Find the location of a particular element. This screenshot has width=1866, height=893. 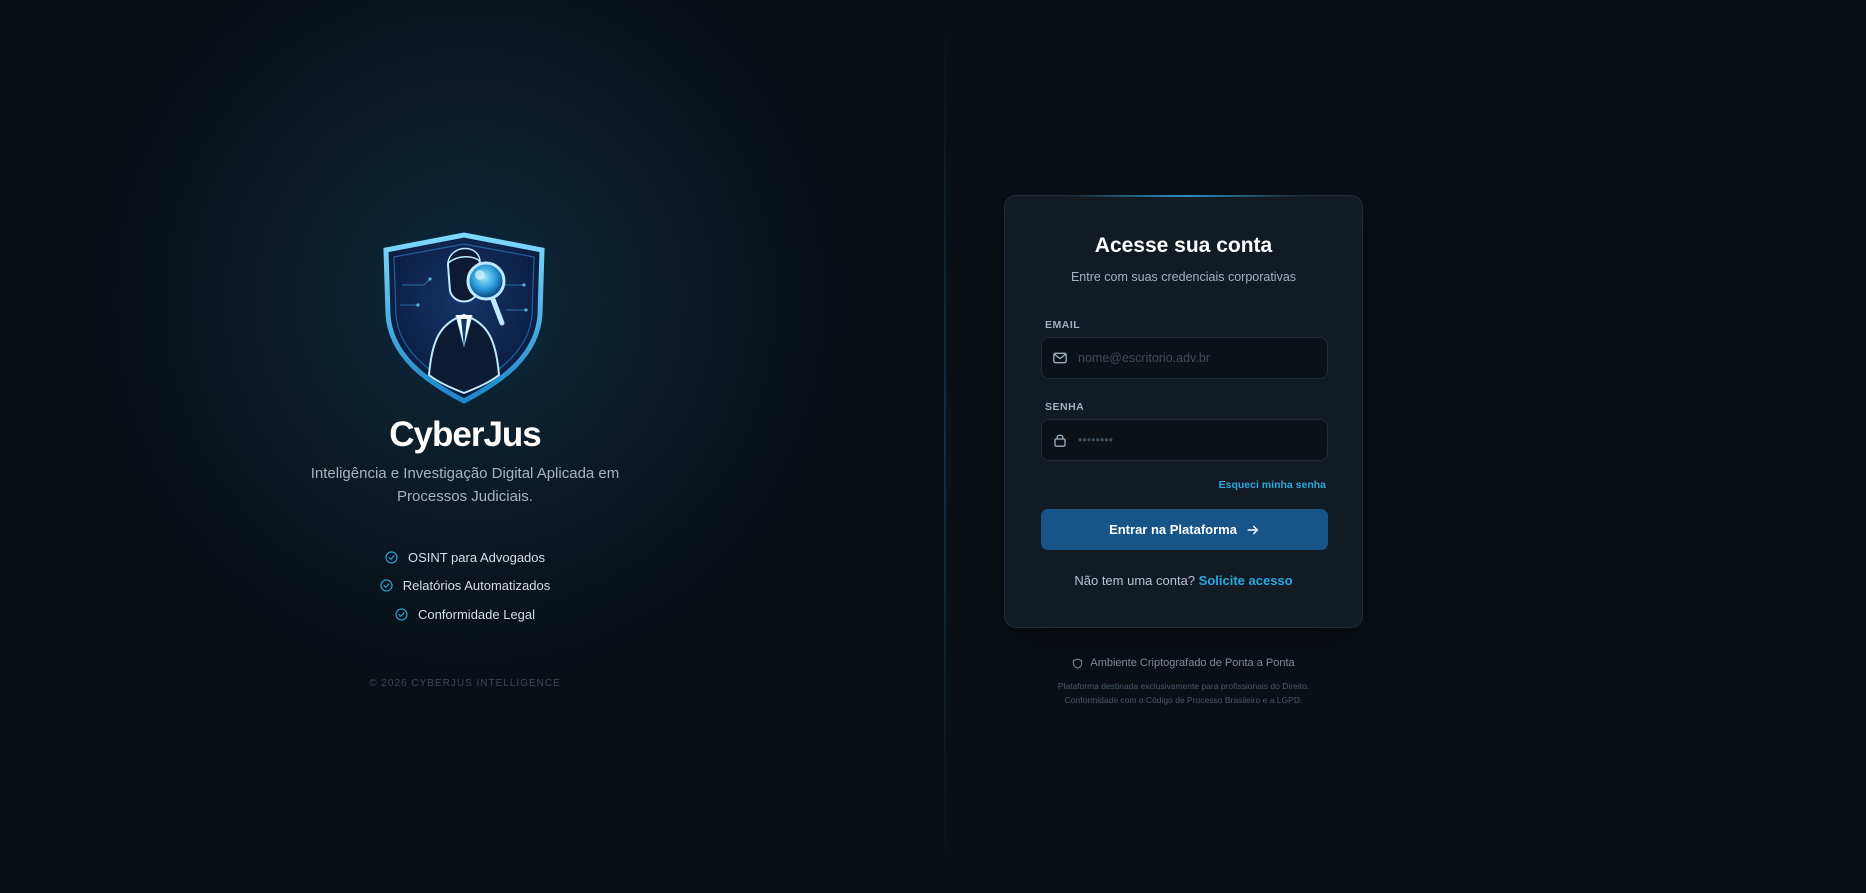

secure-notice: Ambiente Criptografado de Ponta a Ponta is located at coordinates (1183, 663).